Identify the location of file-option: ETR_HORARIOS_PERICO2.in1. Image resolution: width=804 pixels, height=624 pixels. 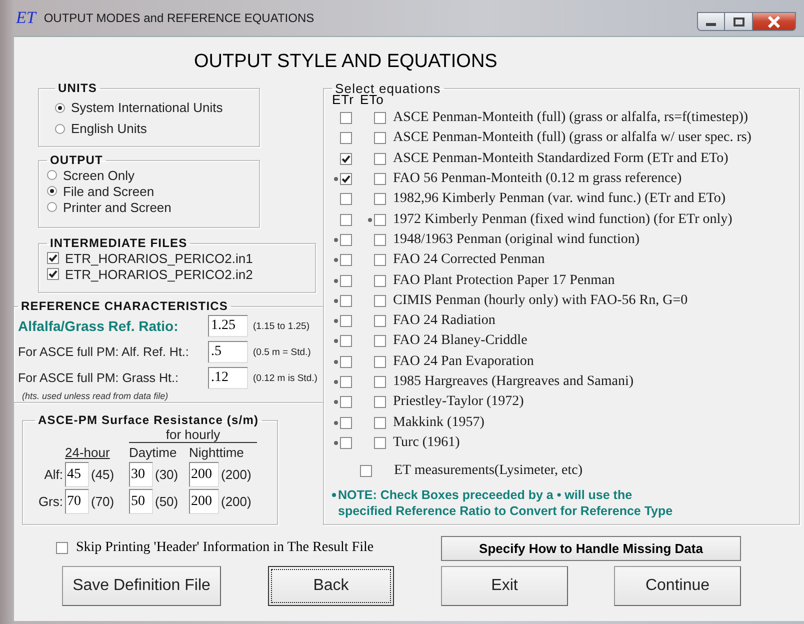
(177, 258).